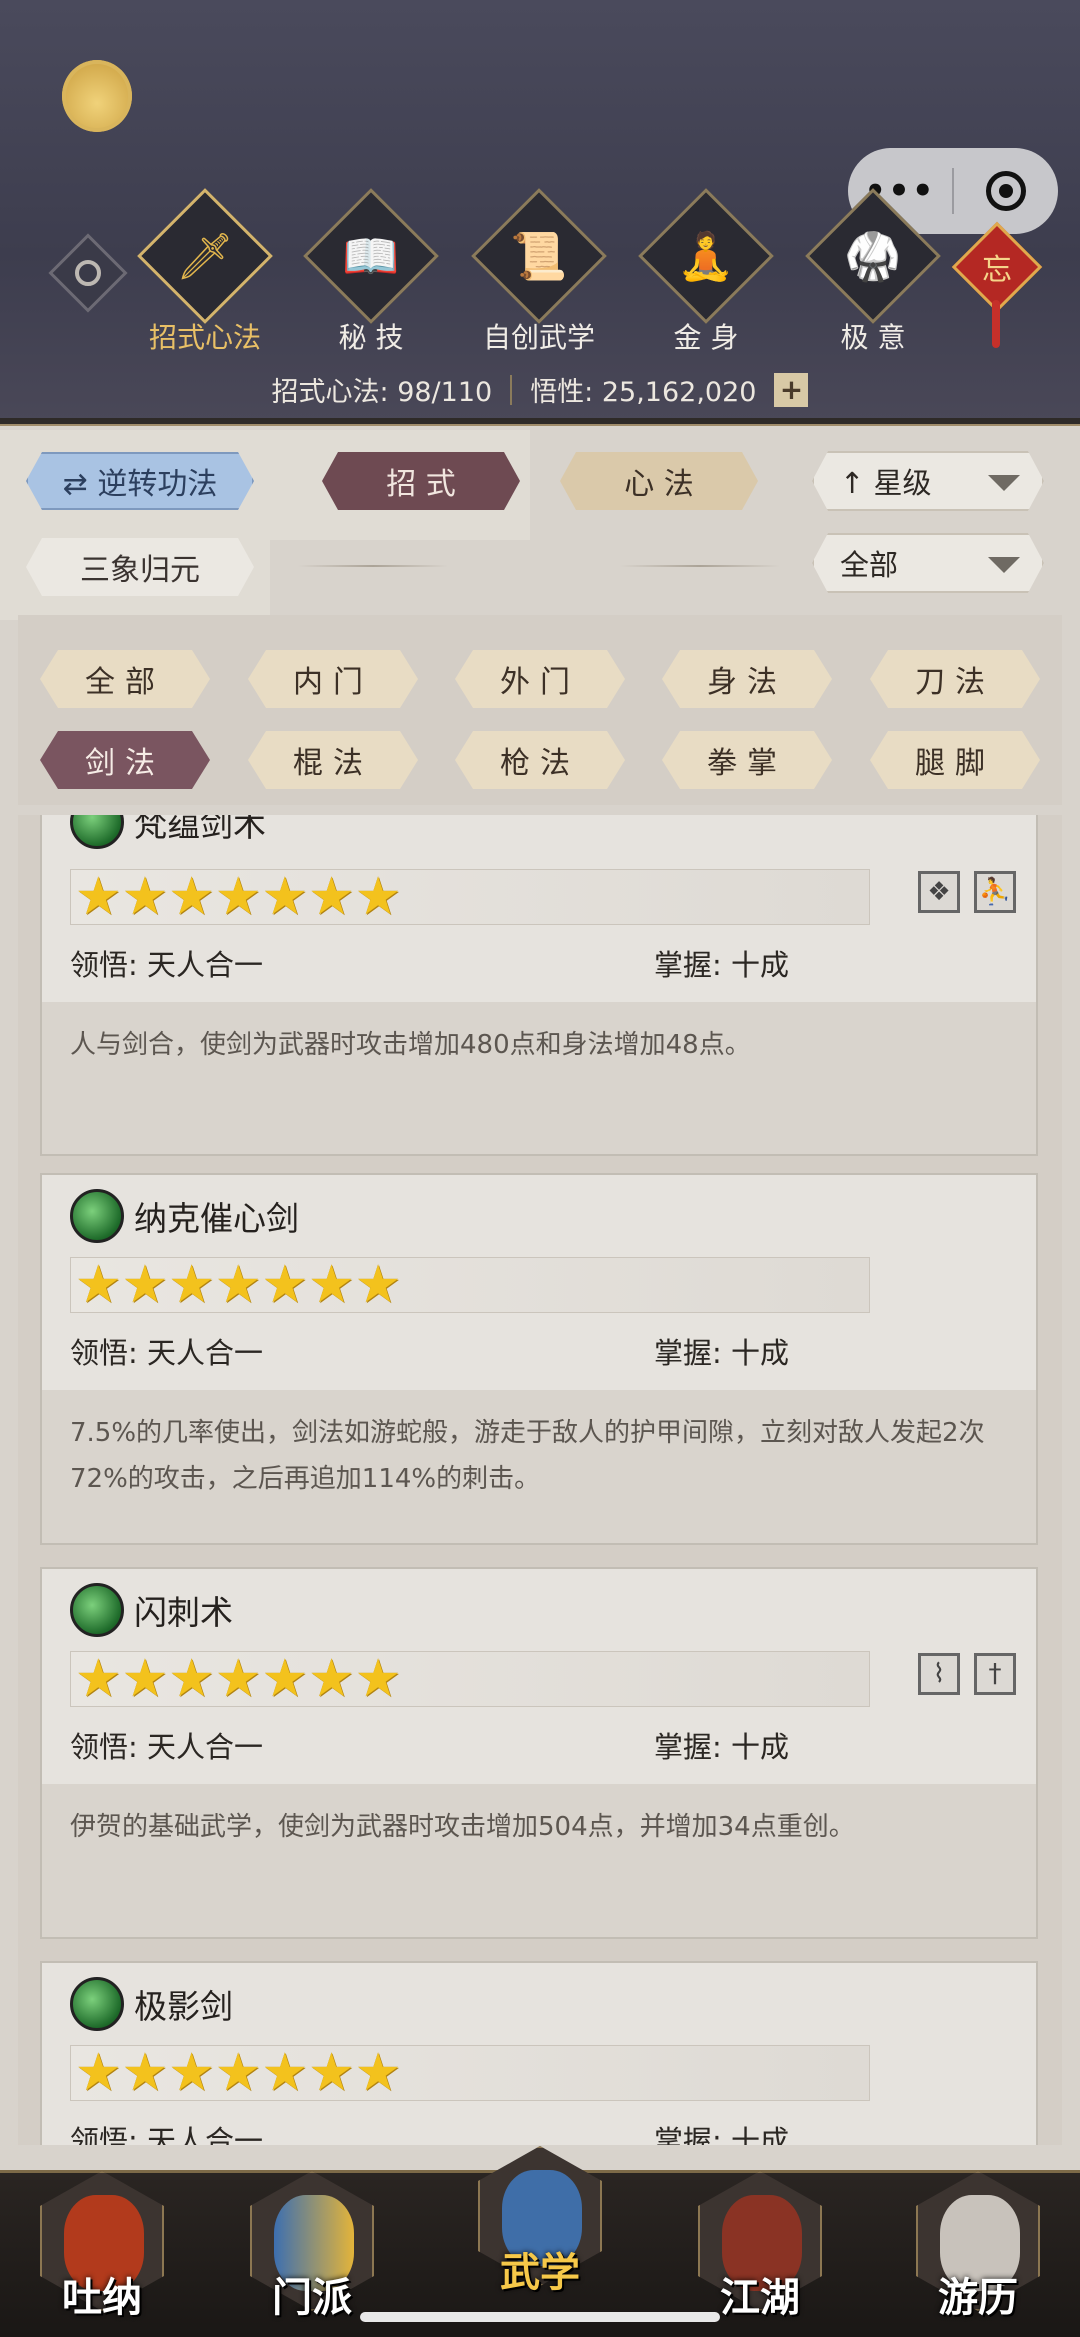 This screenshot has width=1080, height=2337. I want to click on card-header: 梵蕴剑术, so click(168, 832).